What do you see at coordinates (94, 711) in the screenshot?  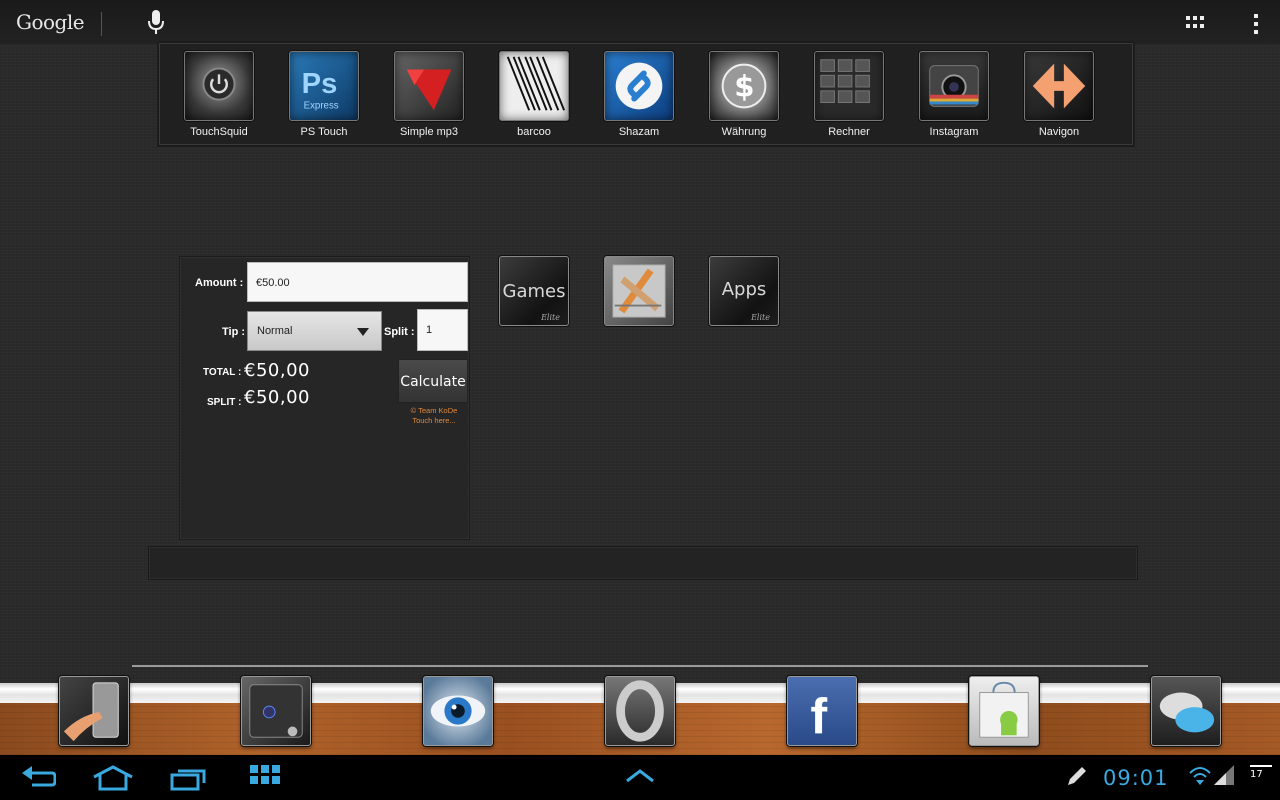 I see `hand-touch-icon` at bounding box center [94, 711].